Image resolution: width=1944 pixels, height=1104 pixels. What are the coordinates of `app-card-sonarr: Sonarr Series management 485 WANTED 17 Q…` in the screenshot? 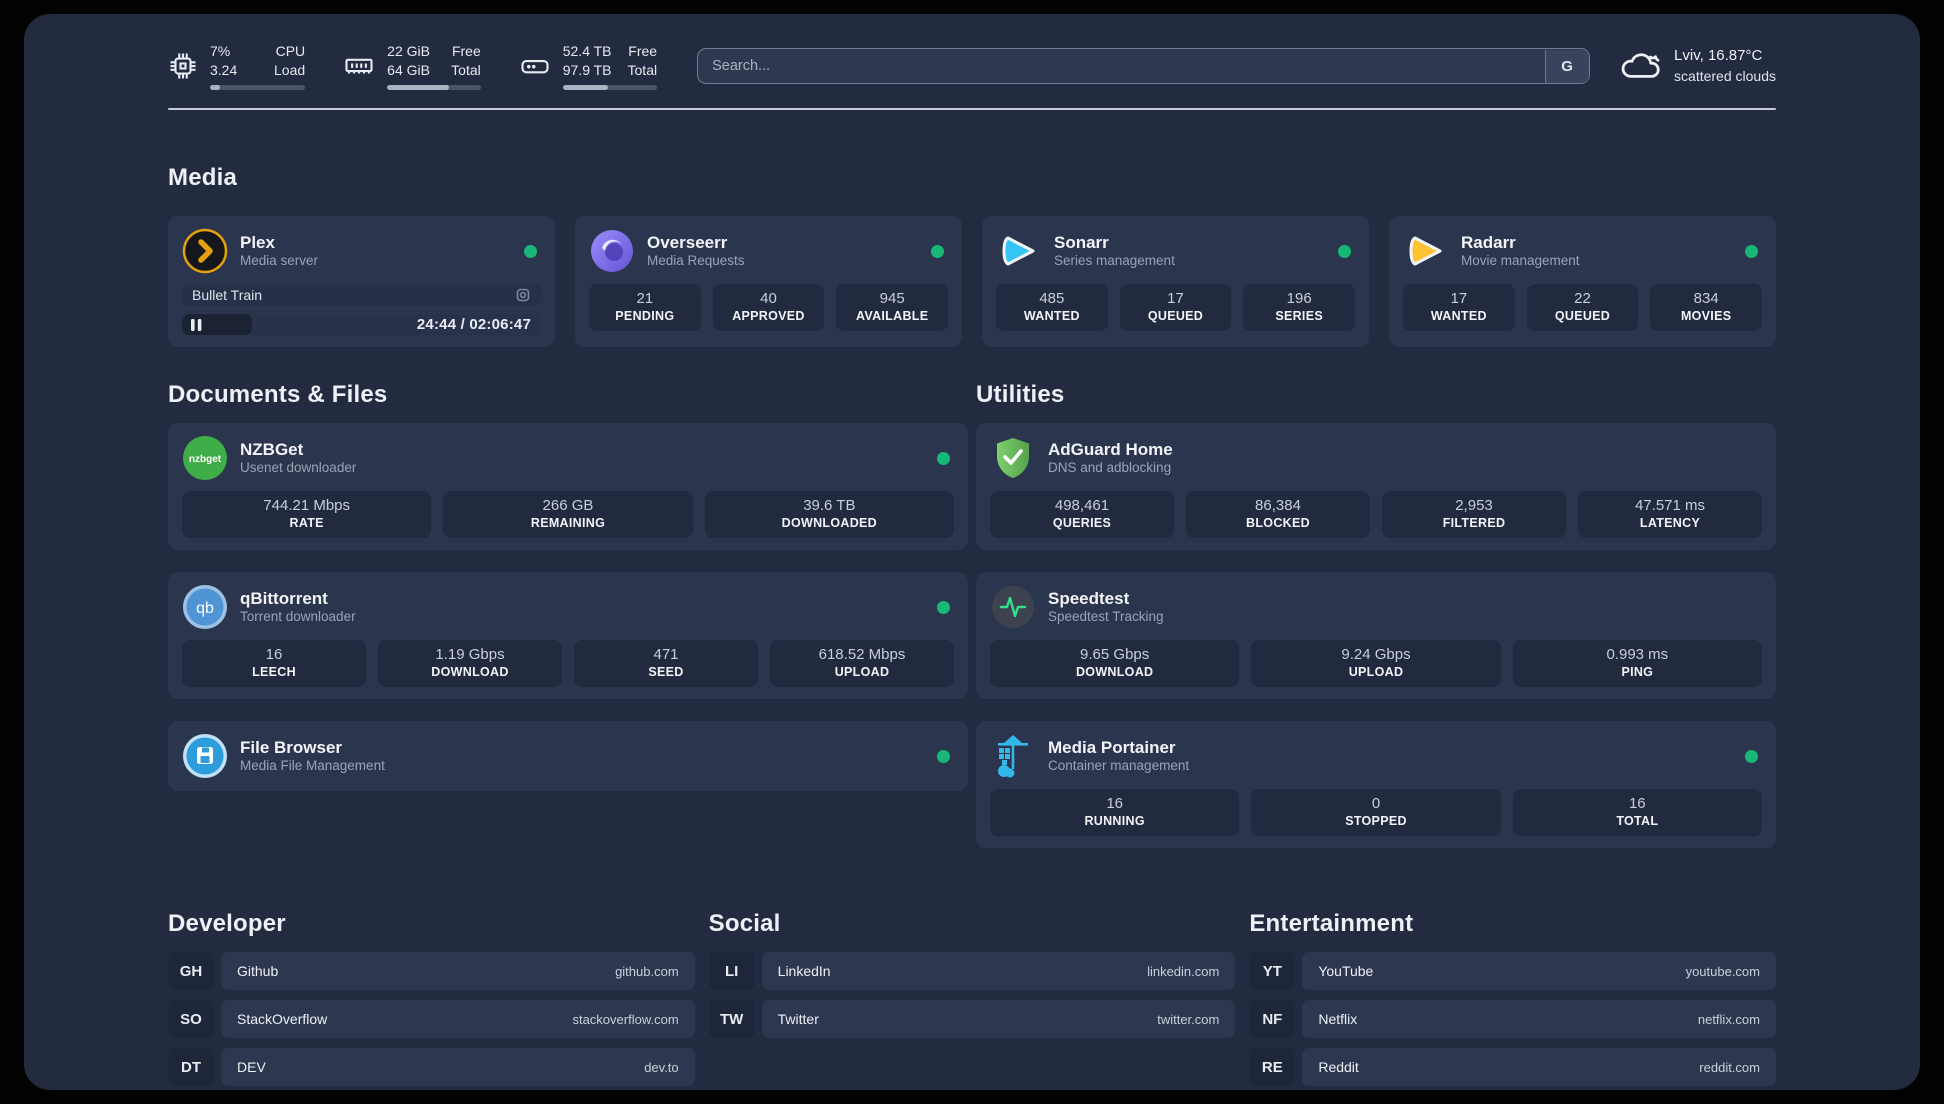 It's located at (1175, 281).